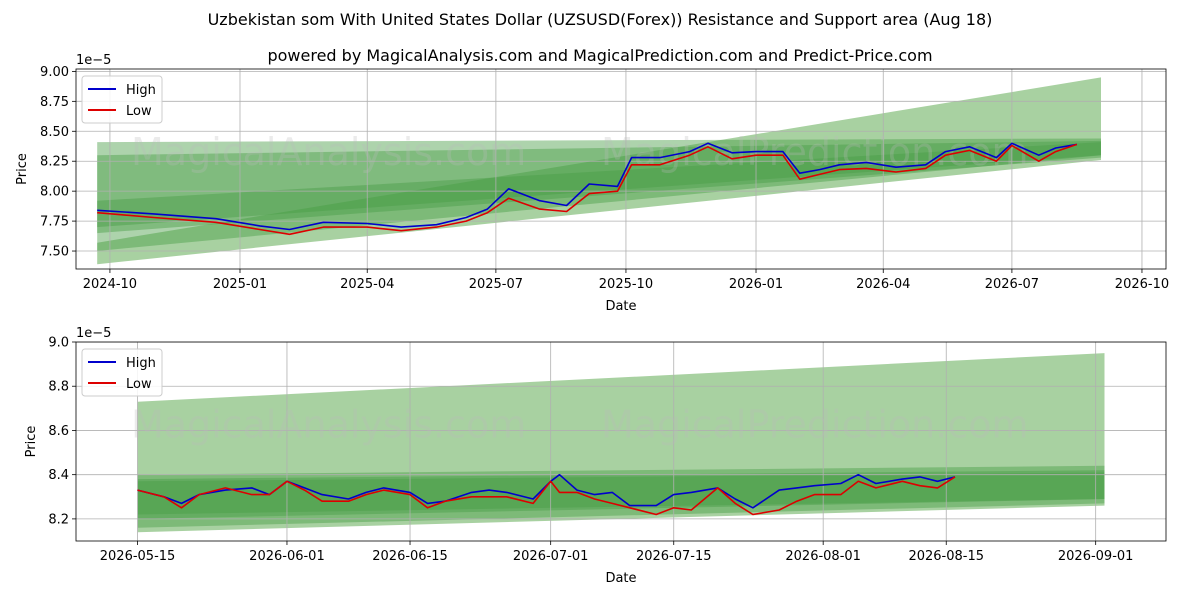 The image size is (1200, 600). I want to click on bottom-watermark-1: MagicalAnalysis.com, so click(328, 425).